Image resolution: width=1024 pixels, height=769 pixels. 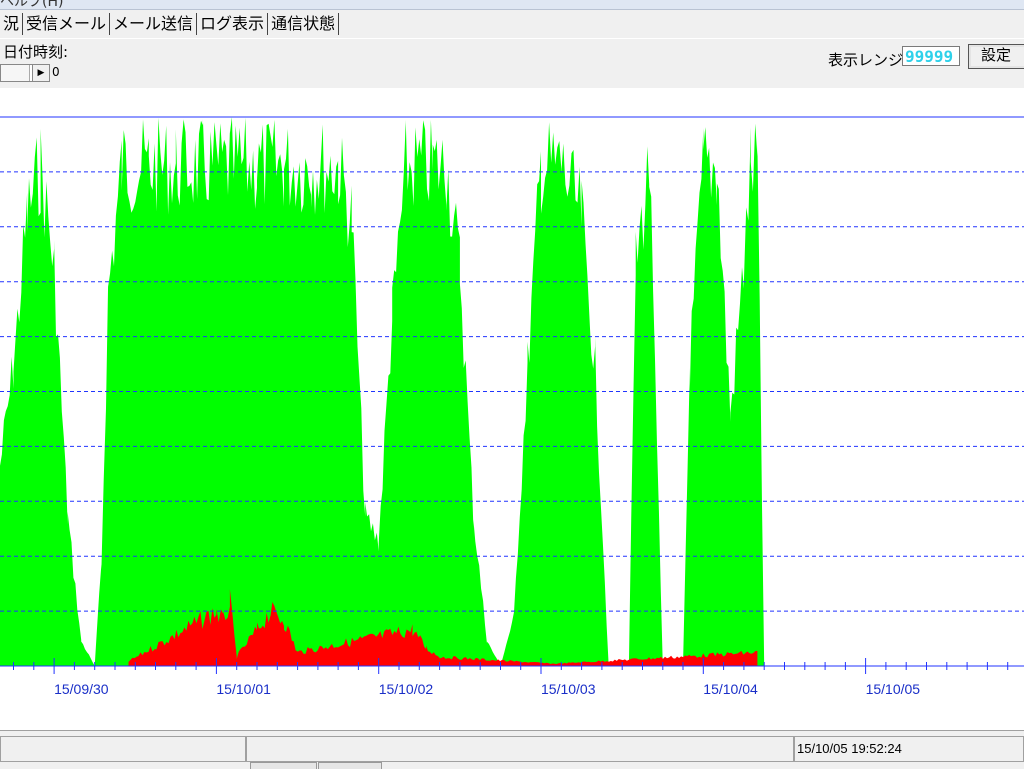 I want to click on set-button: 設定, so click(x=996, y=56).